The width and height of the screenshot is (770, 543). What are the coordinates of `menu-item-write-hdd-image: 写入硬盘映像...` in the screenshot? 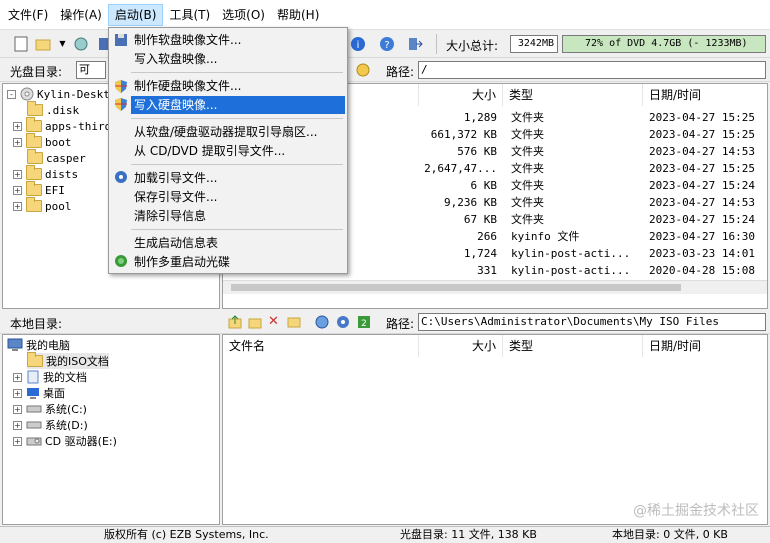 It's located at (238, 105).